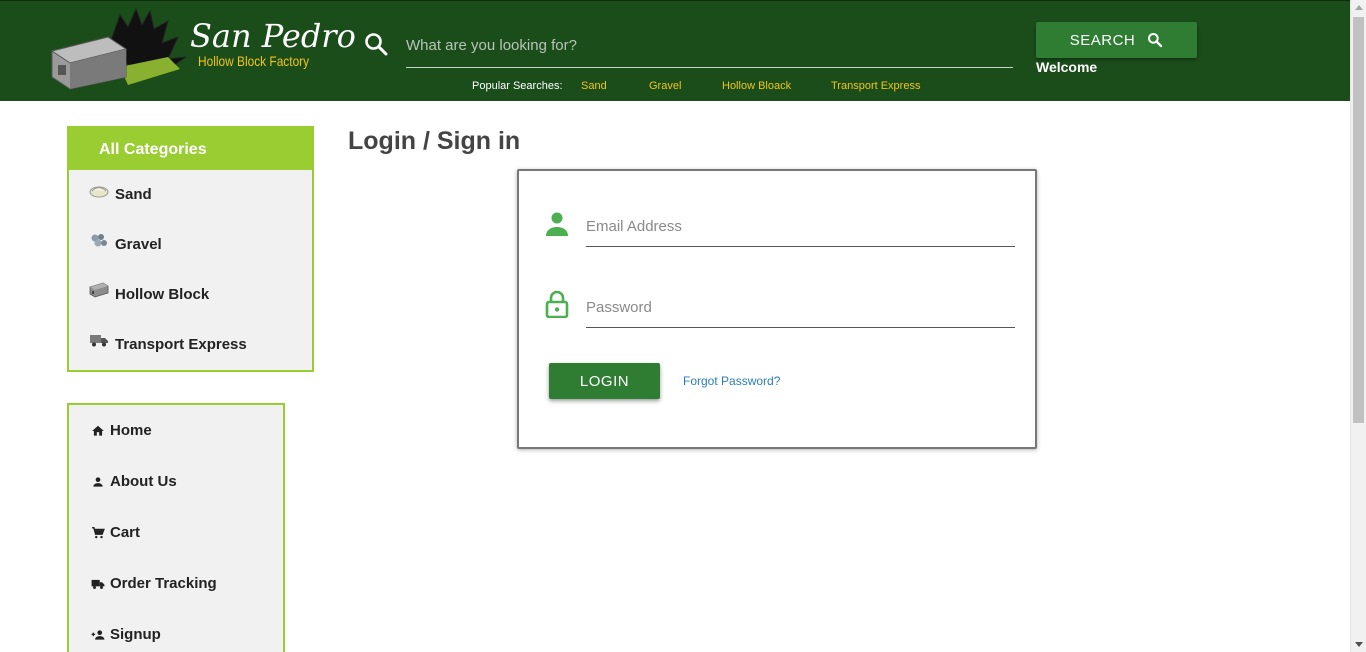  What do you see at coordinates (143, 481) in the screenshot?
I see `nav-label: About Us` at bounding box center [143, 481].